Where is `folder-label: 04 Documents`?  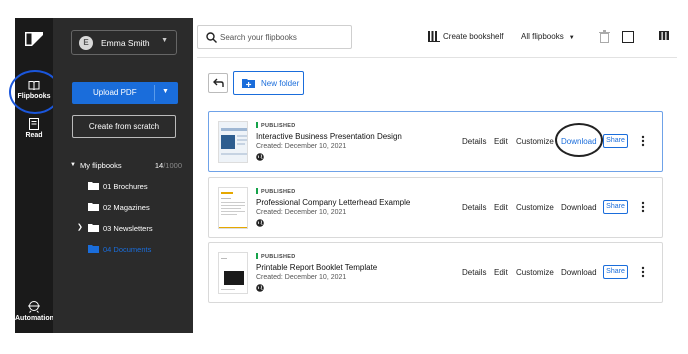
folder-label: 04 Documents is located at coordinates (127, 249).